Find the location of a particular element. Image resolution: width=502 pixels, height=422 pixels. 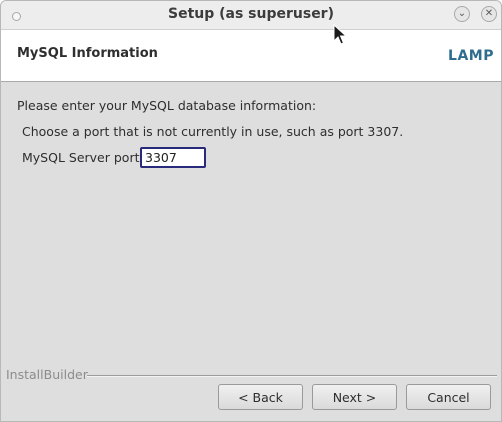

title-bar: Setup (as superuser) ⌄ ✕ is located at coordinates (251, 15).